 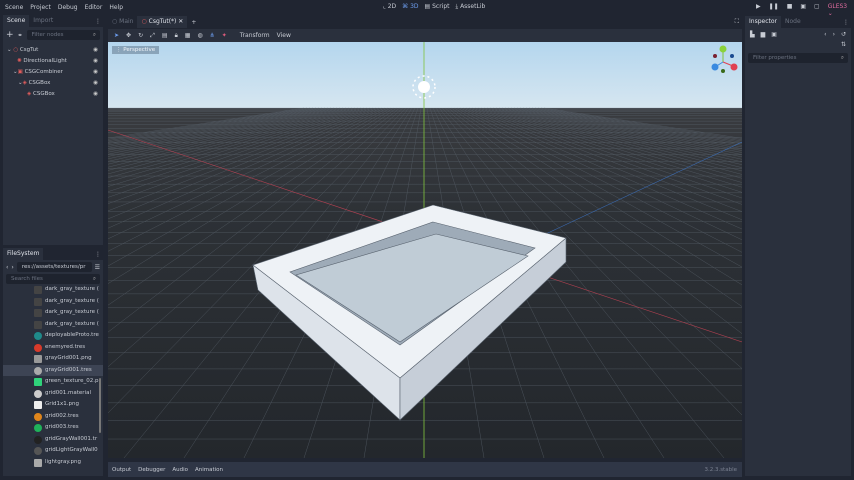 What do you see at coordinates (12, 267) in the screenshot?
I see `forward-icon: ›` at bounding box center [12, 267].